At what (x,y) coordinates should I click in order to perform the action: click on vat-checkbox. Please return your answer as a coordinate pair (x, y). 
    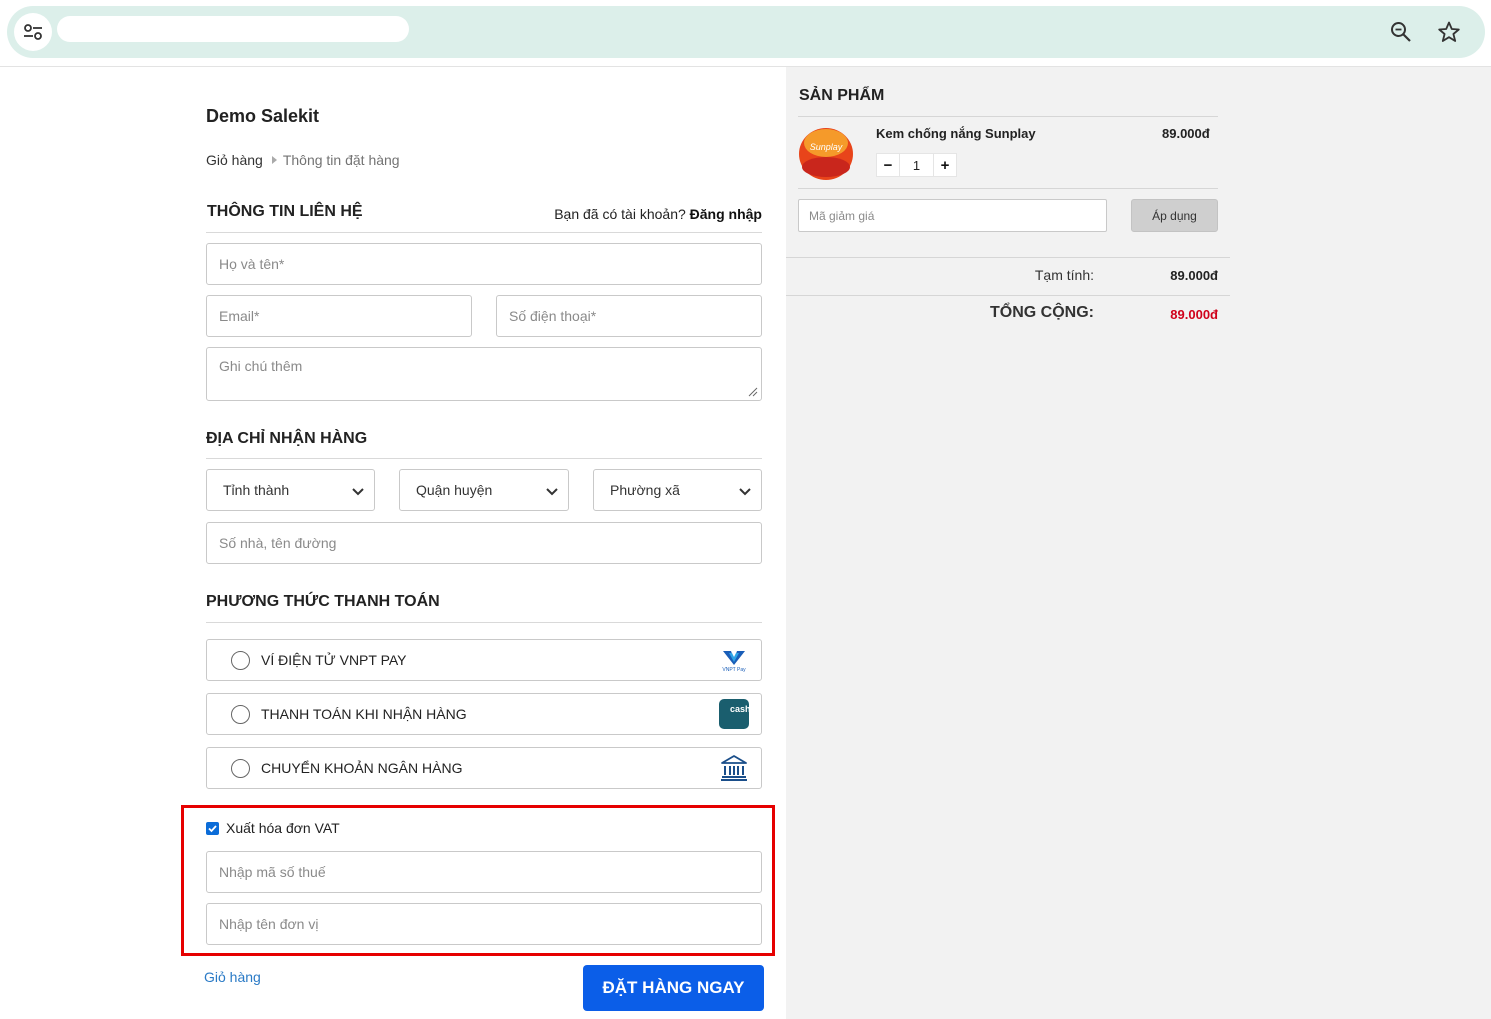
    Looking at the image, I should click on (212, 828).